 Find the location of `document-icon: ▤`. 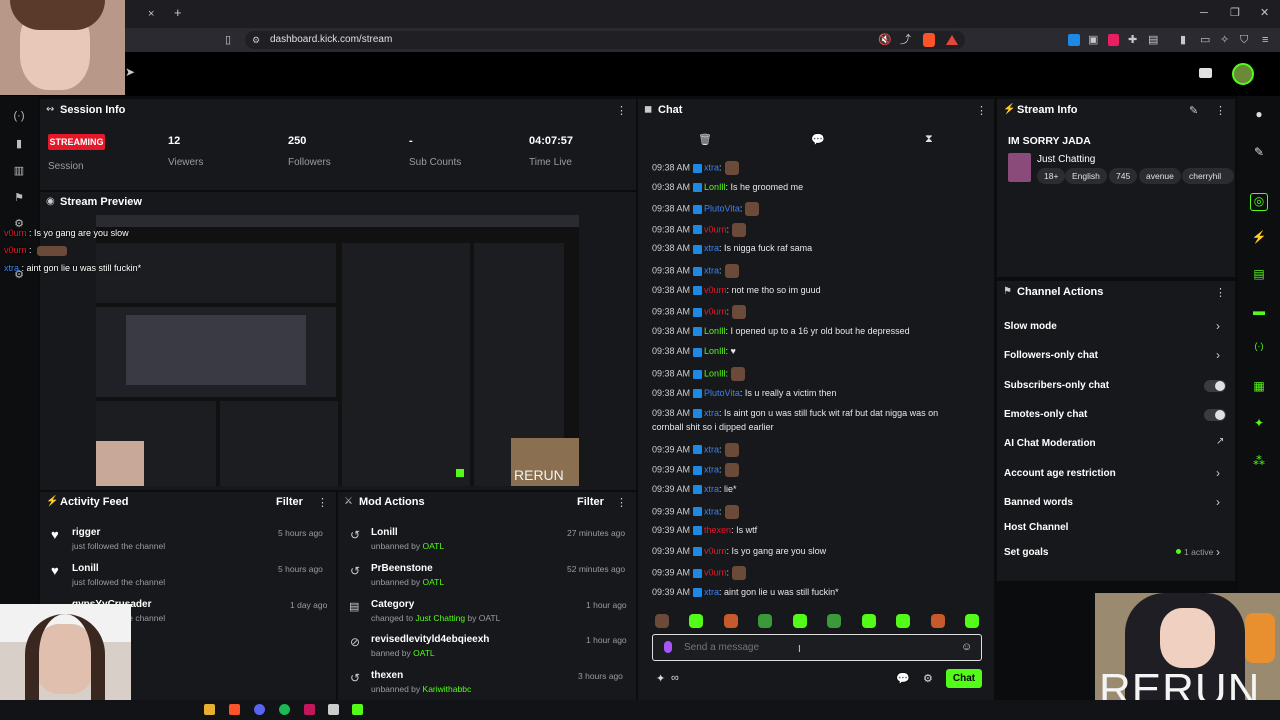

document-icon: ▤ is located at coordinates (1259, 276).